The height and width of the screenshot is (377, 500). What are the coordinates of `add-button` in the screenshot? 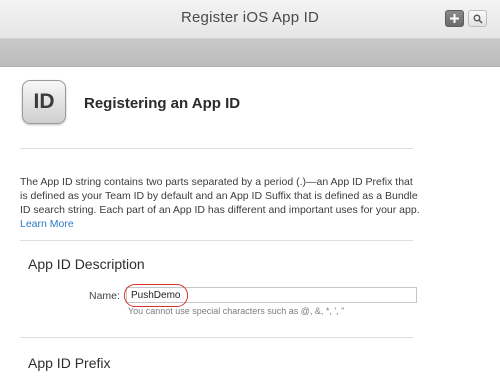 It's located at (454, 18).